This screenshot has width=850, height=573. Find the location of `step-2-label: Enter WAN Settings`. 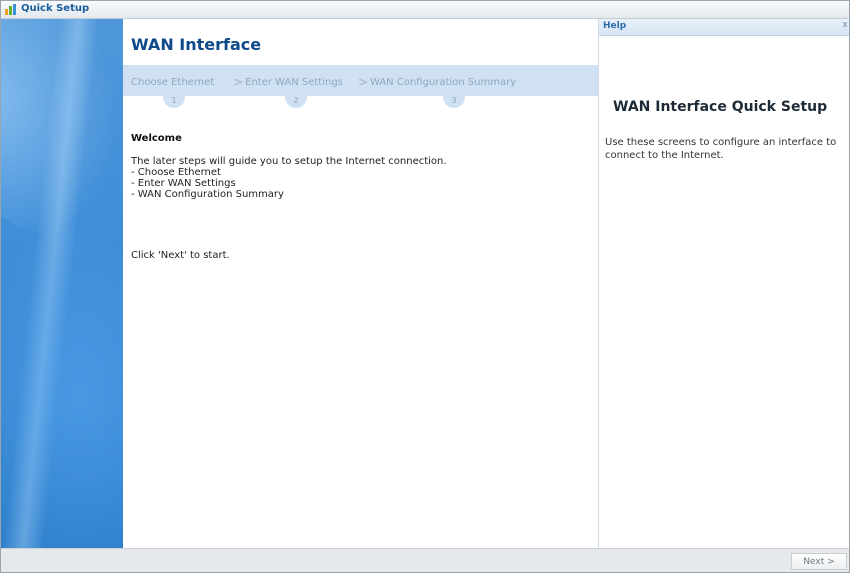

step-2-label: Enter WAN Settings is located at coordinates (294, 82).